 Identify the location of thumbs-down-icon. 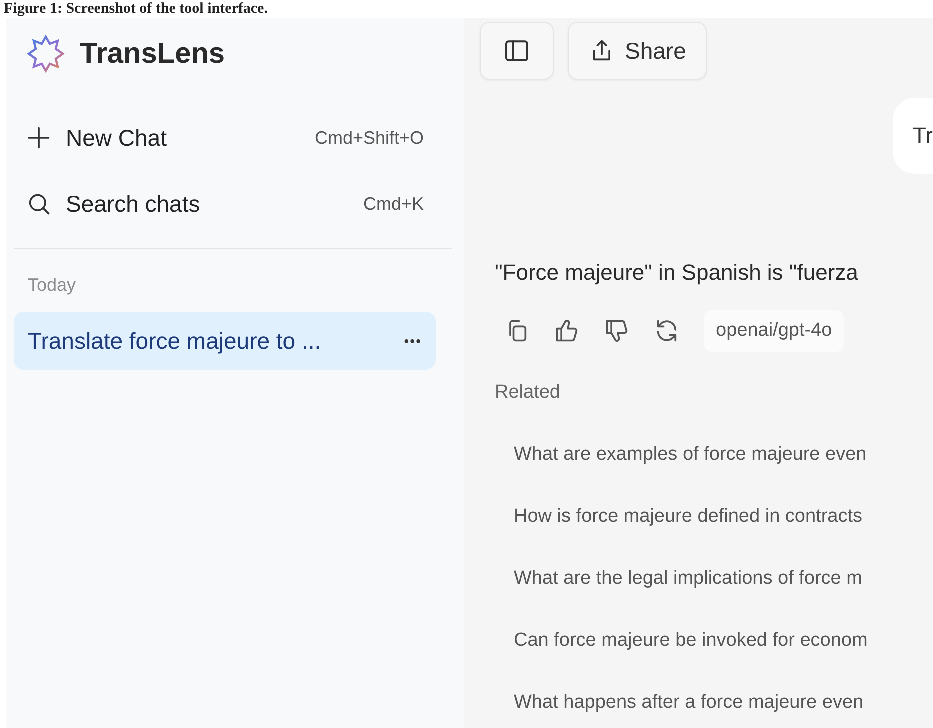
(617, 331).